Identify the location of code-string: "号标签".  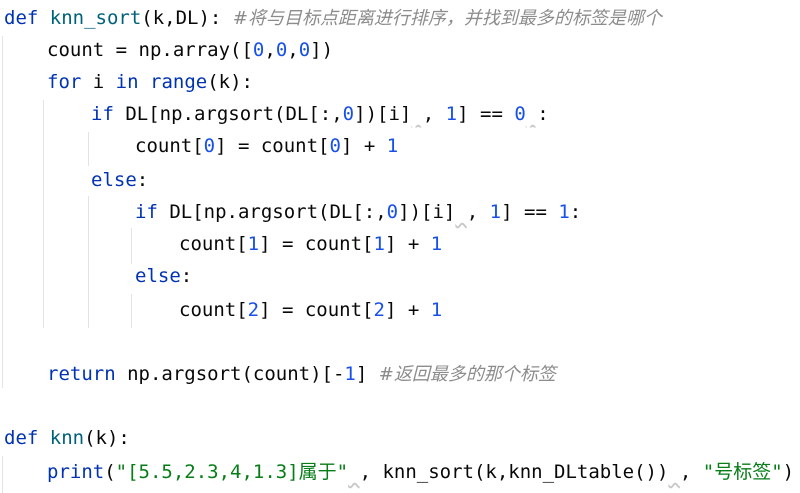
(742, 472).